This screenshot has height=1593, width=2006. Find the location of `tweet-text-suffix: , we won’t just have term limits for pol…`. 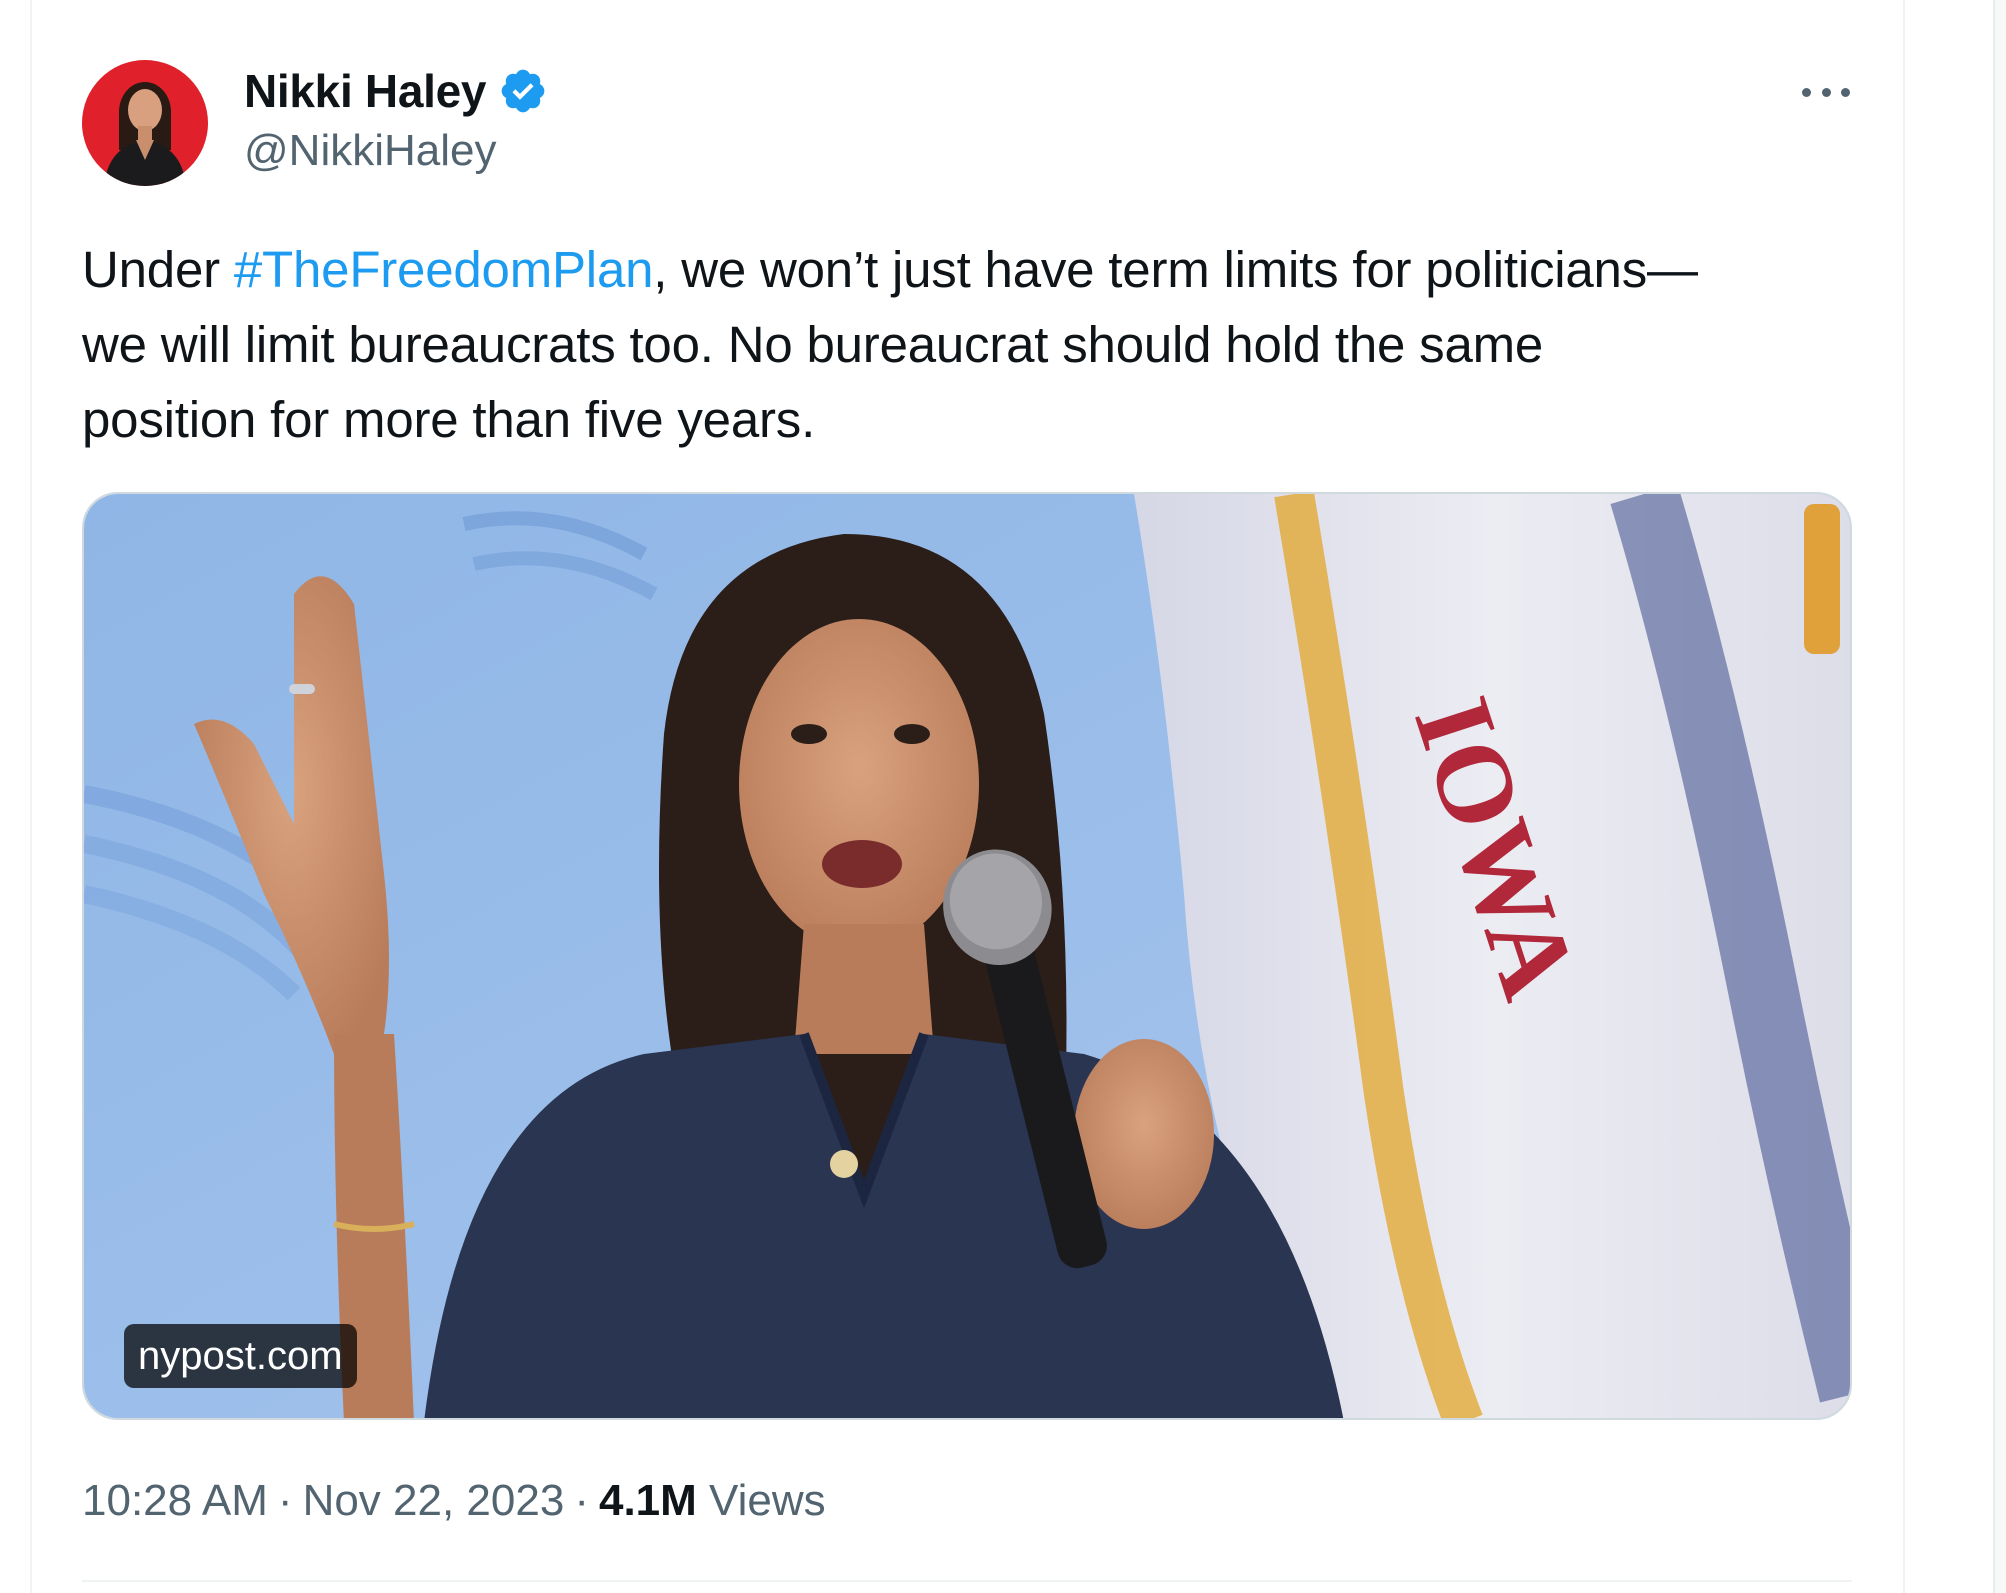

tweet-text-suffix: , we won’t just have term limits for pol… is located at coordinates (1175, 269).